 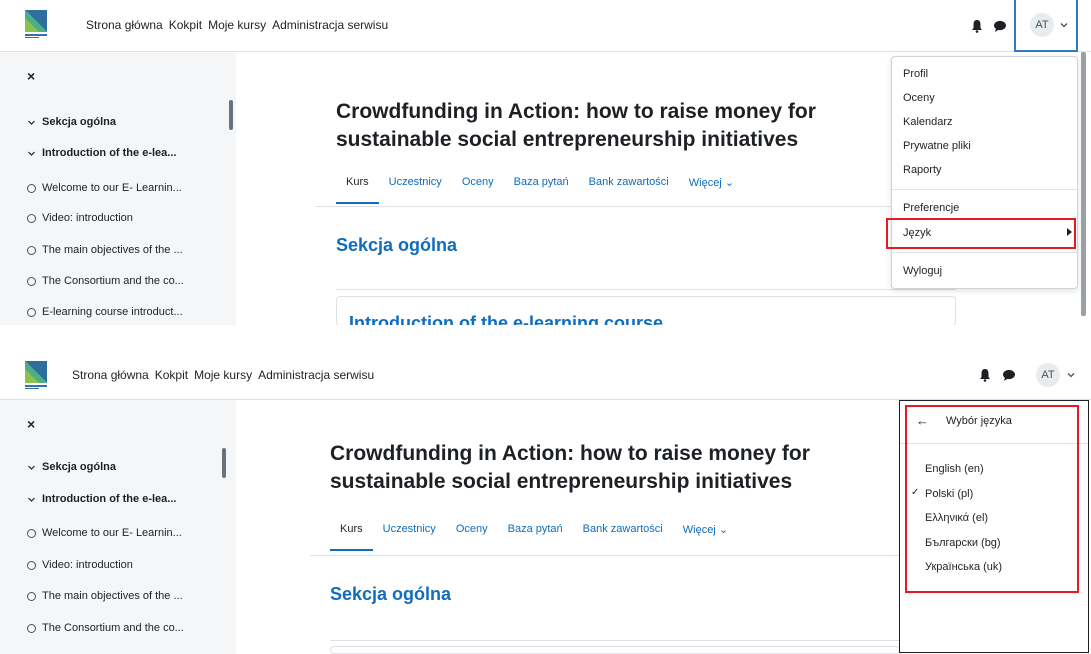 I want to click on menu-item-logout: Wyloguj, so click(x=922, y=271).